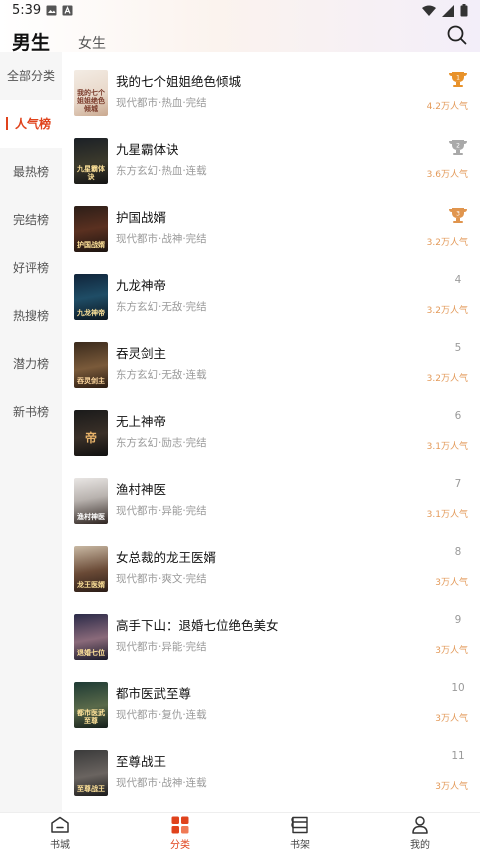  What do you see at coordinates (240, 832) in the screenshot?
I see `bottom-navigation: 书城 分类 书架 我的` at bounding box center [240, 832].